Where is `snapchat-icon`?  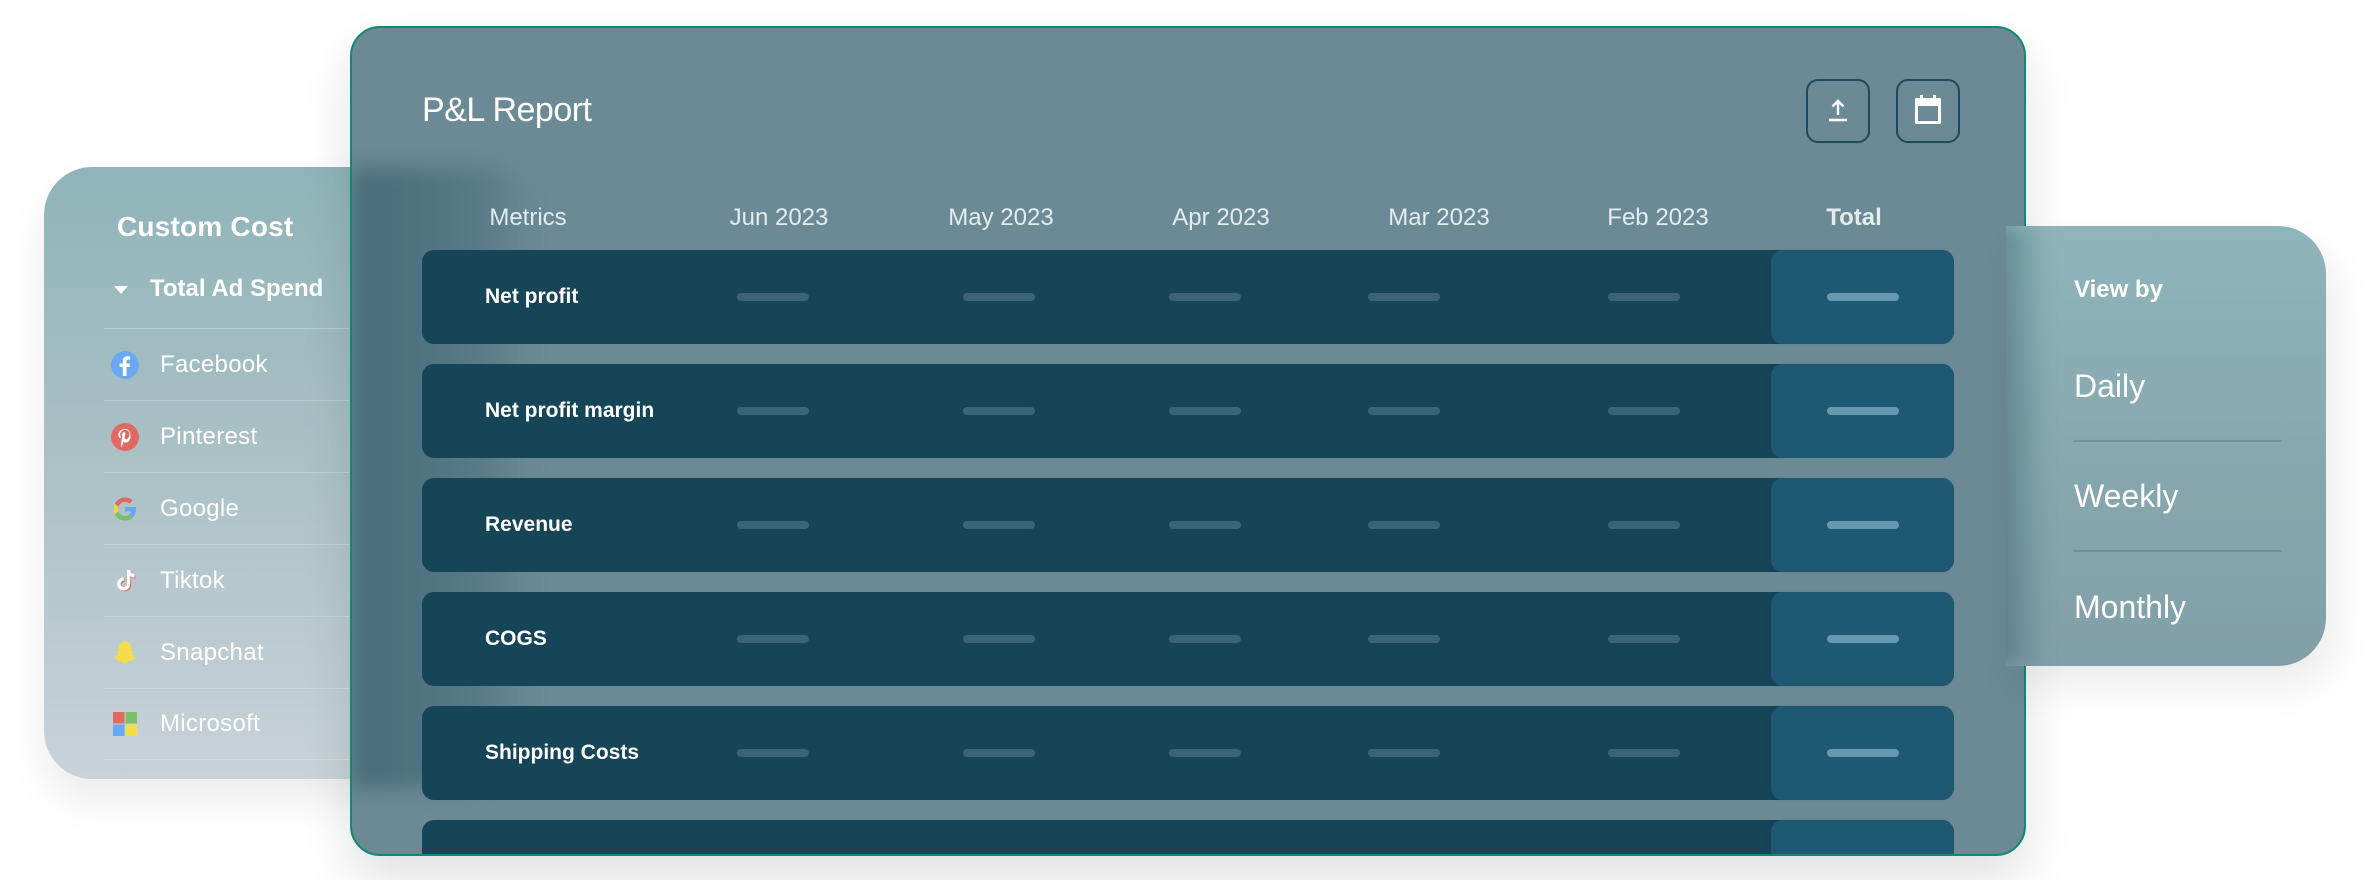
snapchat-icon is located at coordinates (125, 653).